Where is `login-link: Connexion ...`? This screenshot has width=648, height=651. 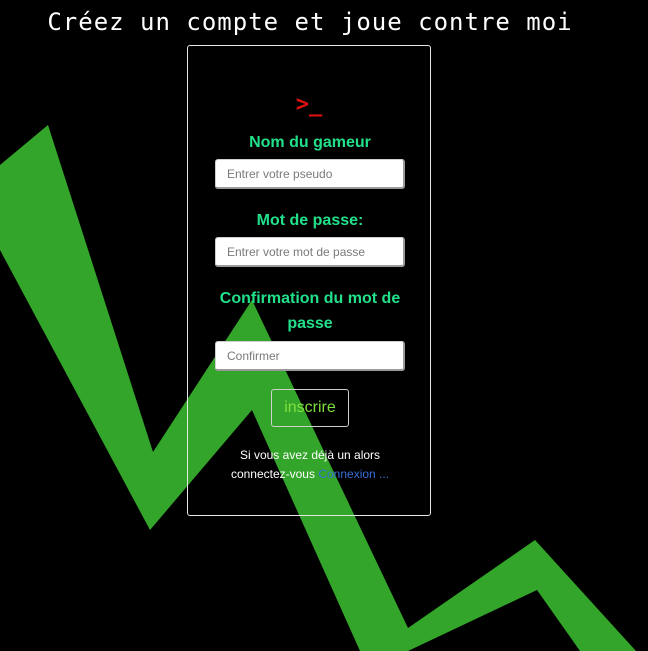 login-link: Connexion ... is located at coordinates (353, 474).